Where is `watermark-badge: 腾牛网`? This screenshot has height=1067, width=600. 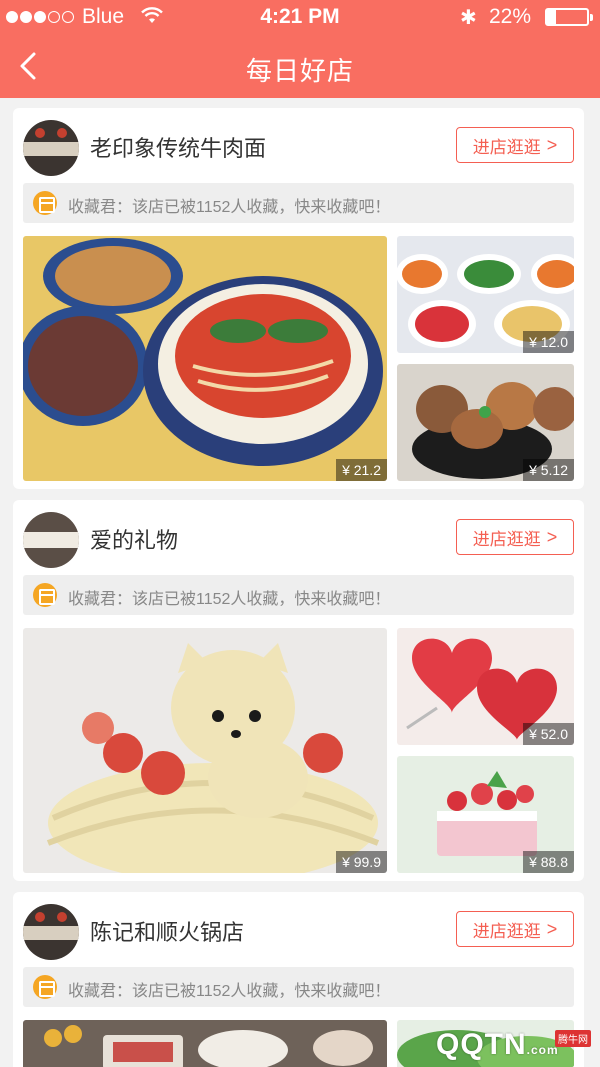
watermark-badge: 腾牛网 is located at coordinates (573, 1038).